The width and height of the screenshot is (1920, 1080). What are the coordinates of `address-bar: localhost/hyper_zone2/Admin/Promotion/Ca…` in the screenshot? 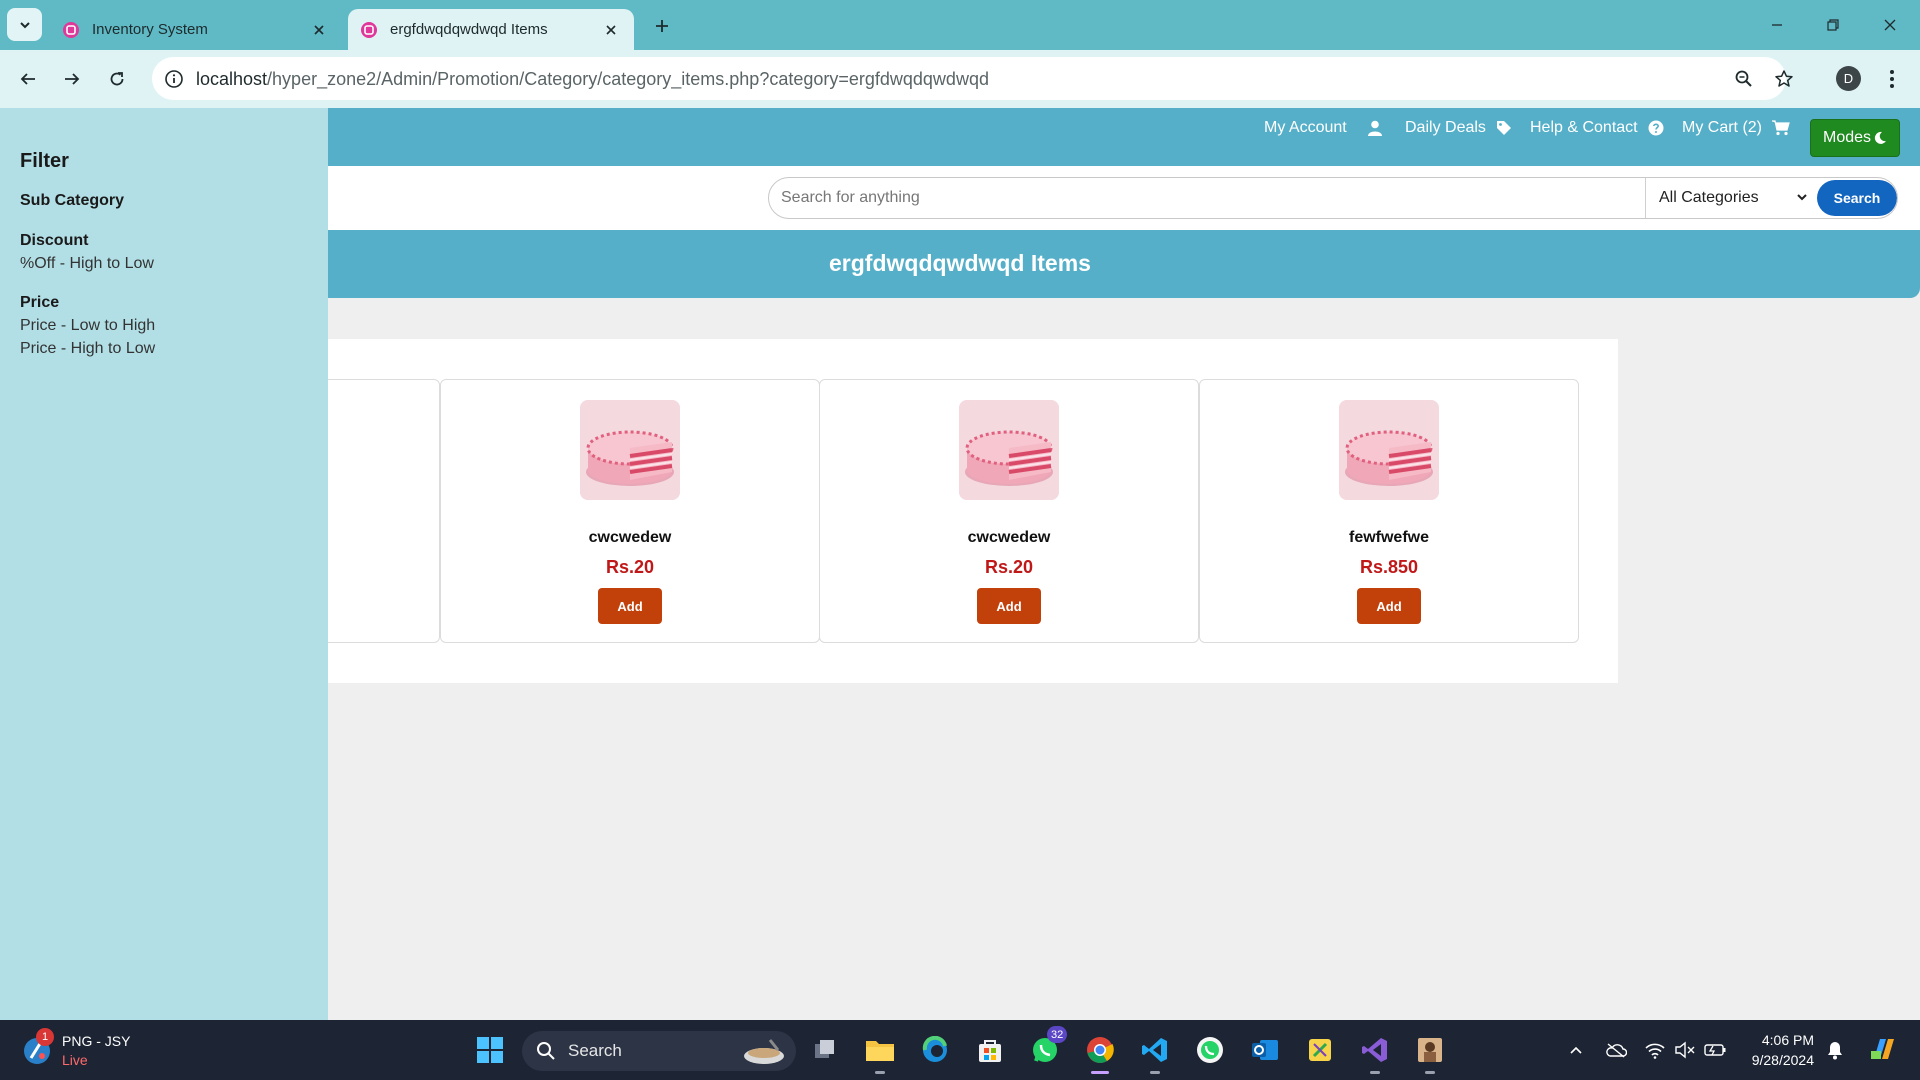 It's located at (972, 78).